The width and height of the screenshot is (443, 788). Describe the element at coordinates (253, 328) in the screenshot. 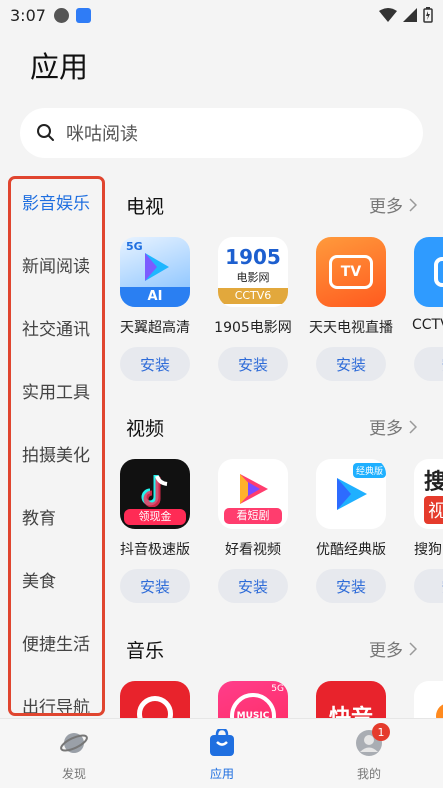

I see `app-name: 1905电影网` at that location.